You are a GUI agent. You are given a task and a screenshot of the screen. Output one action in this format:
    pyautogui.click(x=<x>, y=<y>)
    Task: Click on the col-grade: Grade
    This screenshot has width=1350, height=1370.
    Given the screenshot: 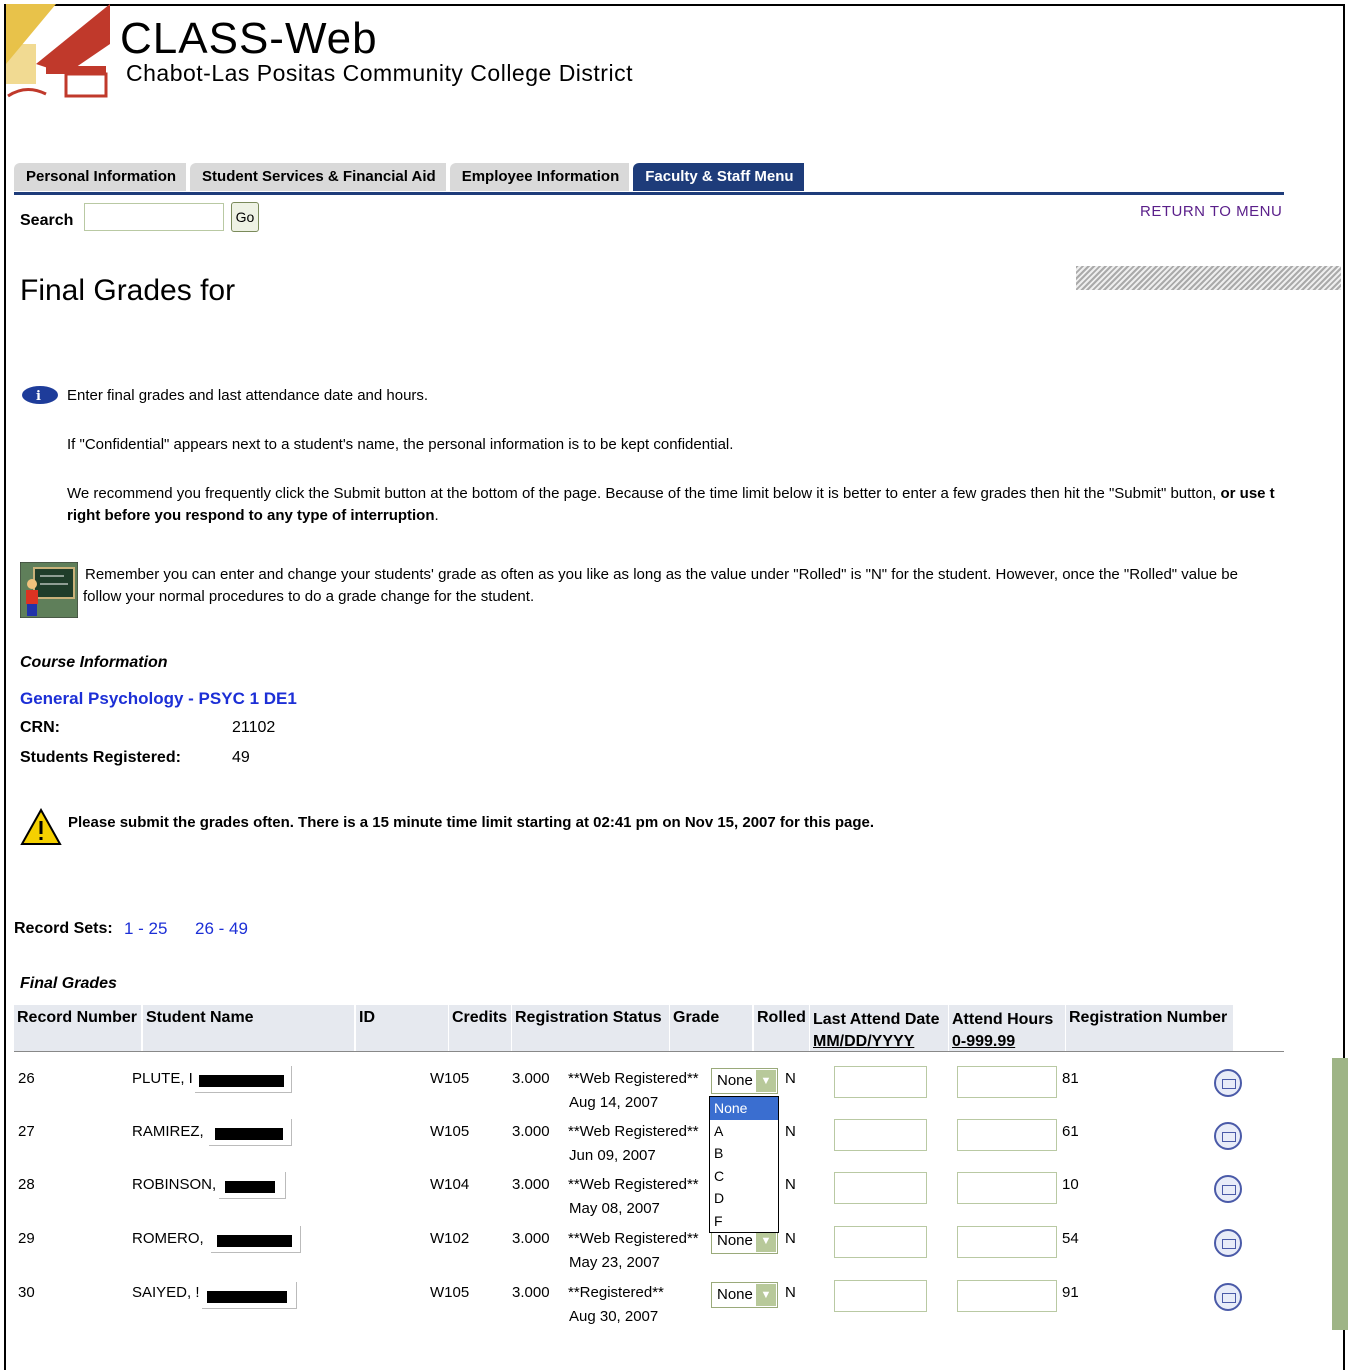 What is the action you would take?
    pyautogui.click(x=711, y=1028)
    